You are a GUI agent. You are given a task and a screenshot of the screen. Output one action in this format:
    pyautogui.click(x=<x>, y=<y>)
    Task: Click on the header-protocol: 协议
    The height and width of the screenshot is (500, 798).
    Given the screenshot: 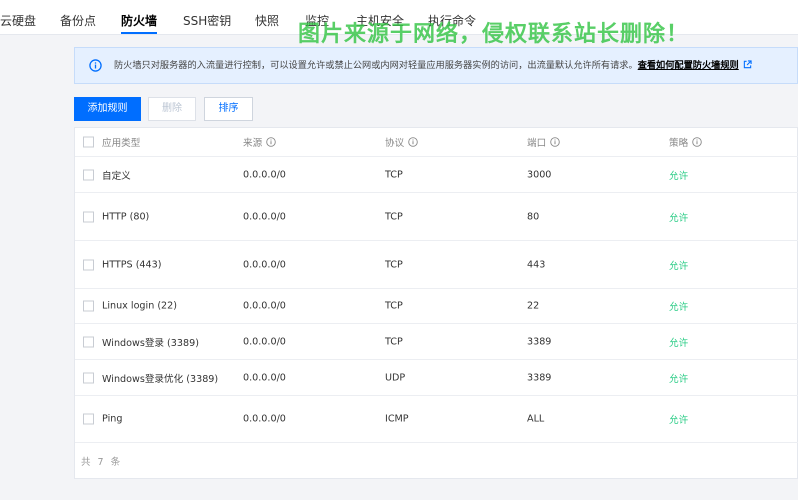 What is the action you would take?
    pyautogui.click(x=401, y=142)
    